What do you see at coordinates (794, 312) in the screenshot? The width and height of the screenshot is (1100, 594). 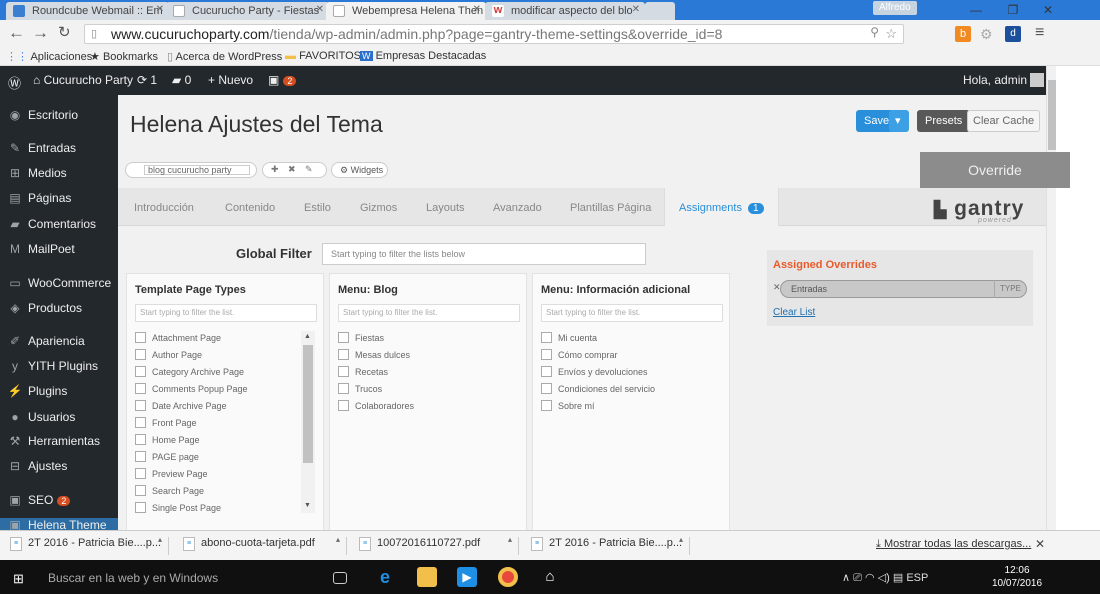 I see `clear-list-link: Clear List` at bounding box center [794, 312].